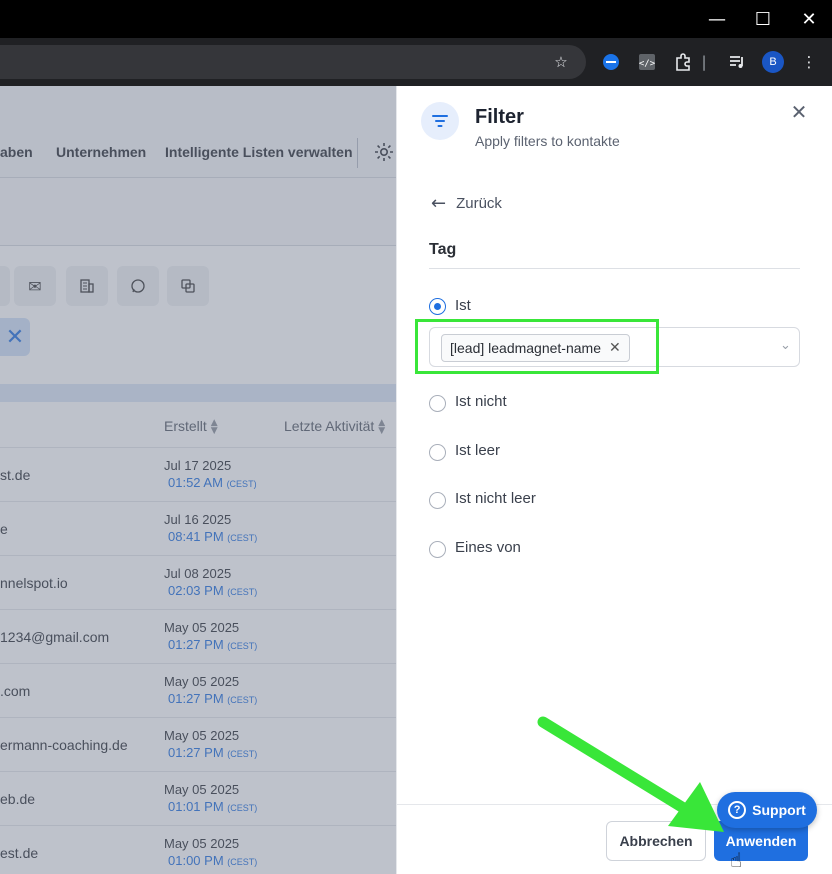 Image resolution: width=832 pixels, height=874 pixels. I want to click on bookmark-star-icon: ☆, so click(561, 62).